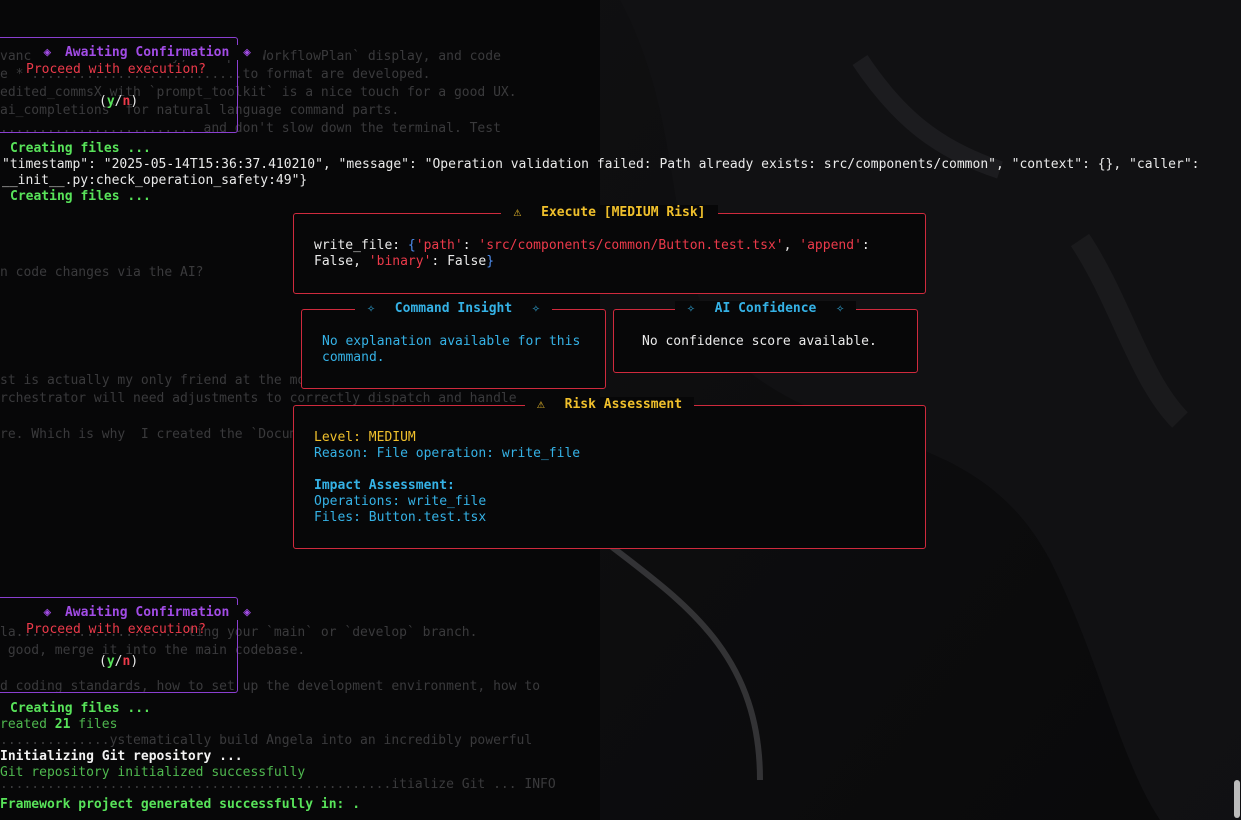 The image size is (1241, 820). I want to click on insight-text: No explanation available for this, so click(451, 341).